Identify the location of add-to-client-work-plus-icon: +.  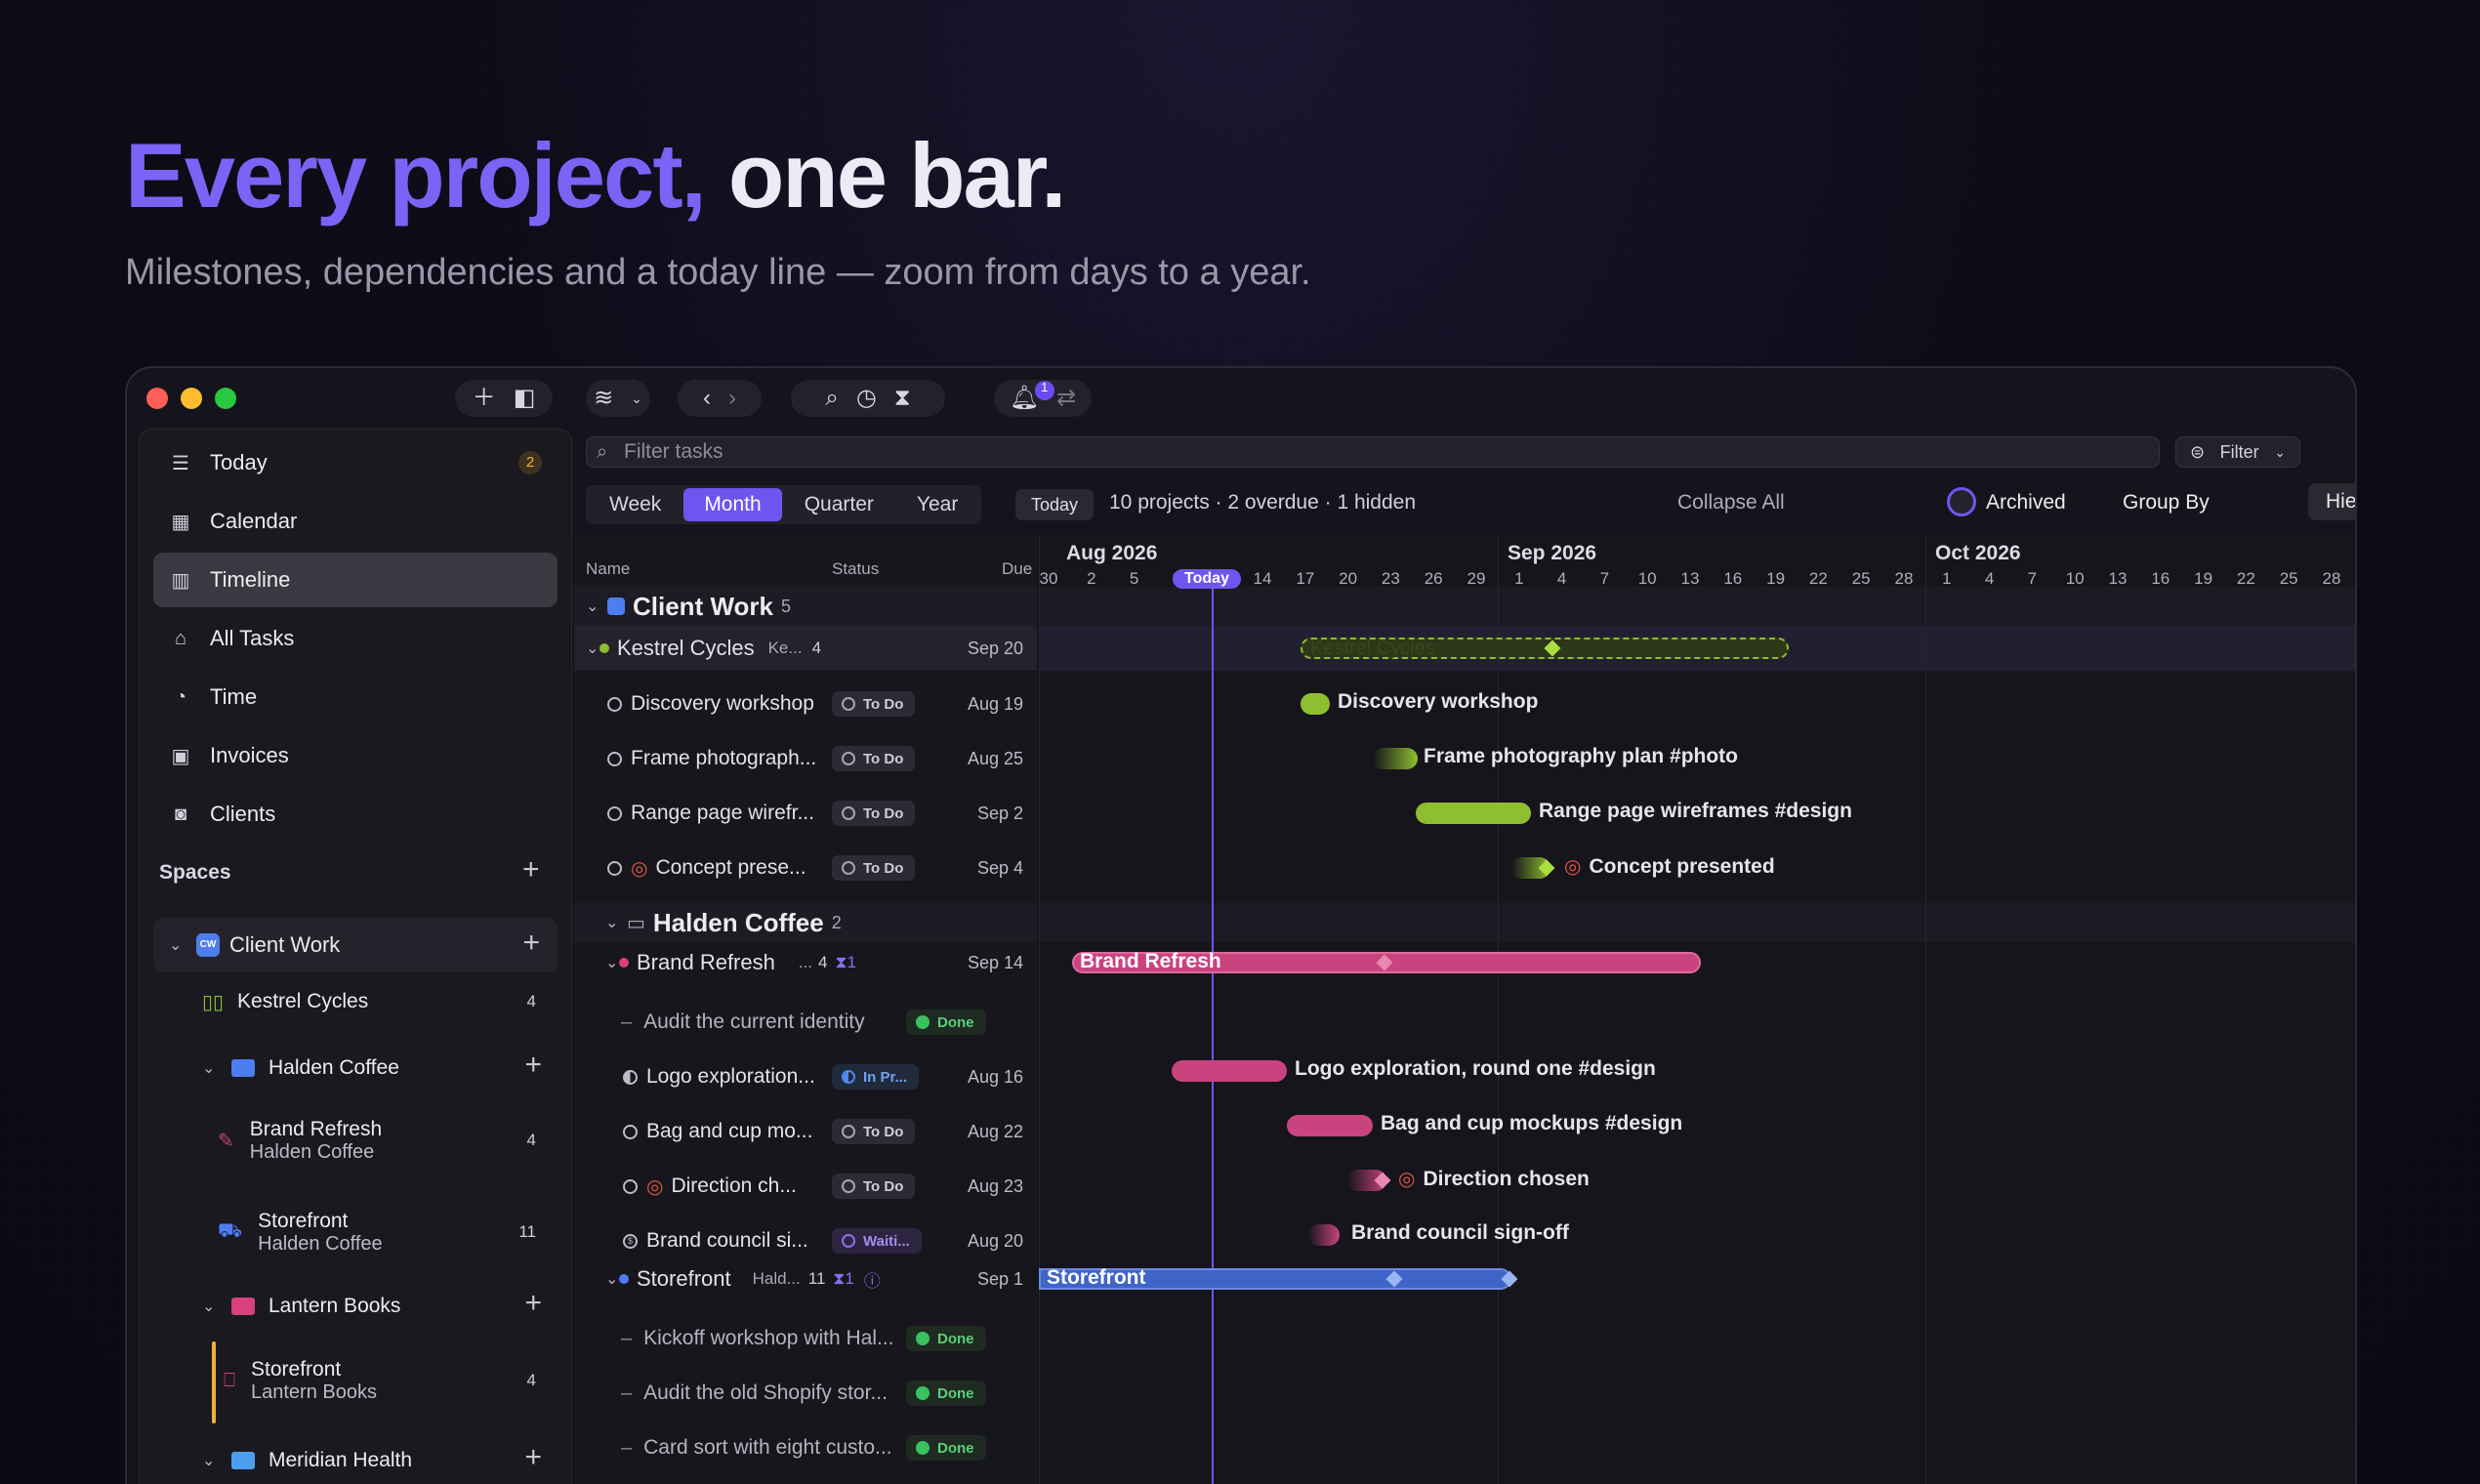
(531, 943).